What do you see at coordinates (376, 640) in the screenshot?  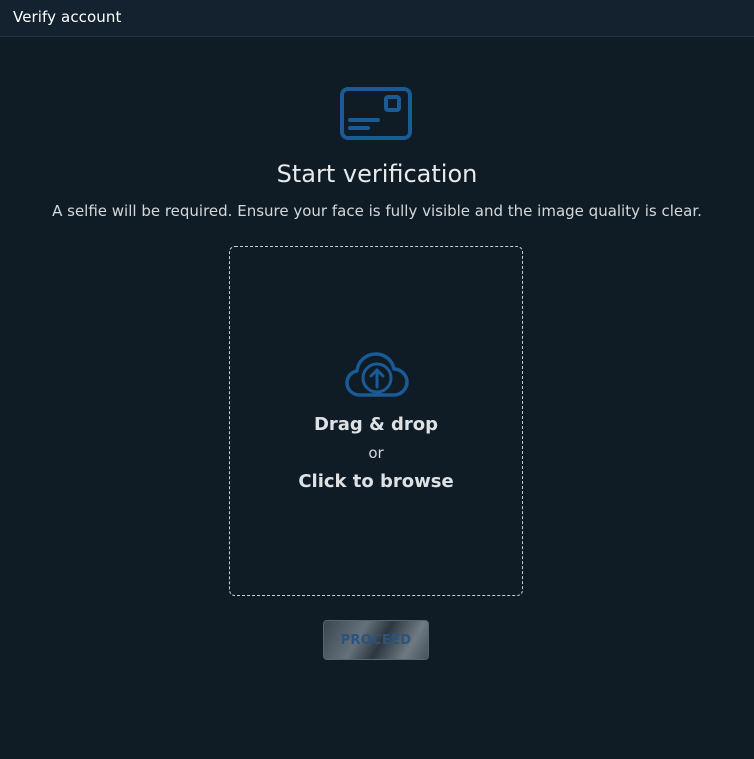 I see `proceed-button: PROCEED` at bounding box center [376, 640].